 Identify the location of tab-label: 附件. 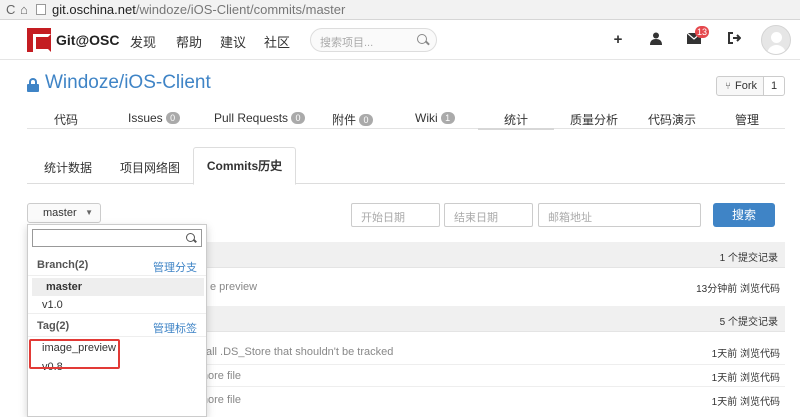
(344, 120).